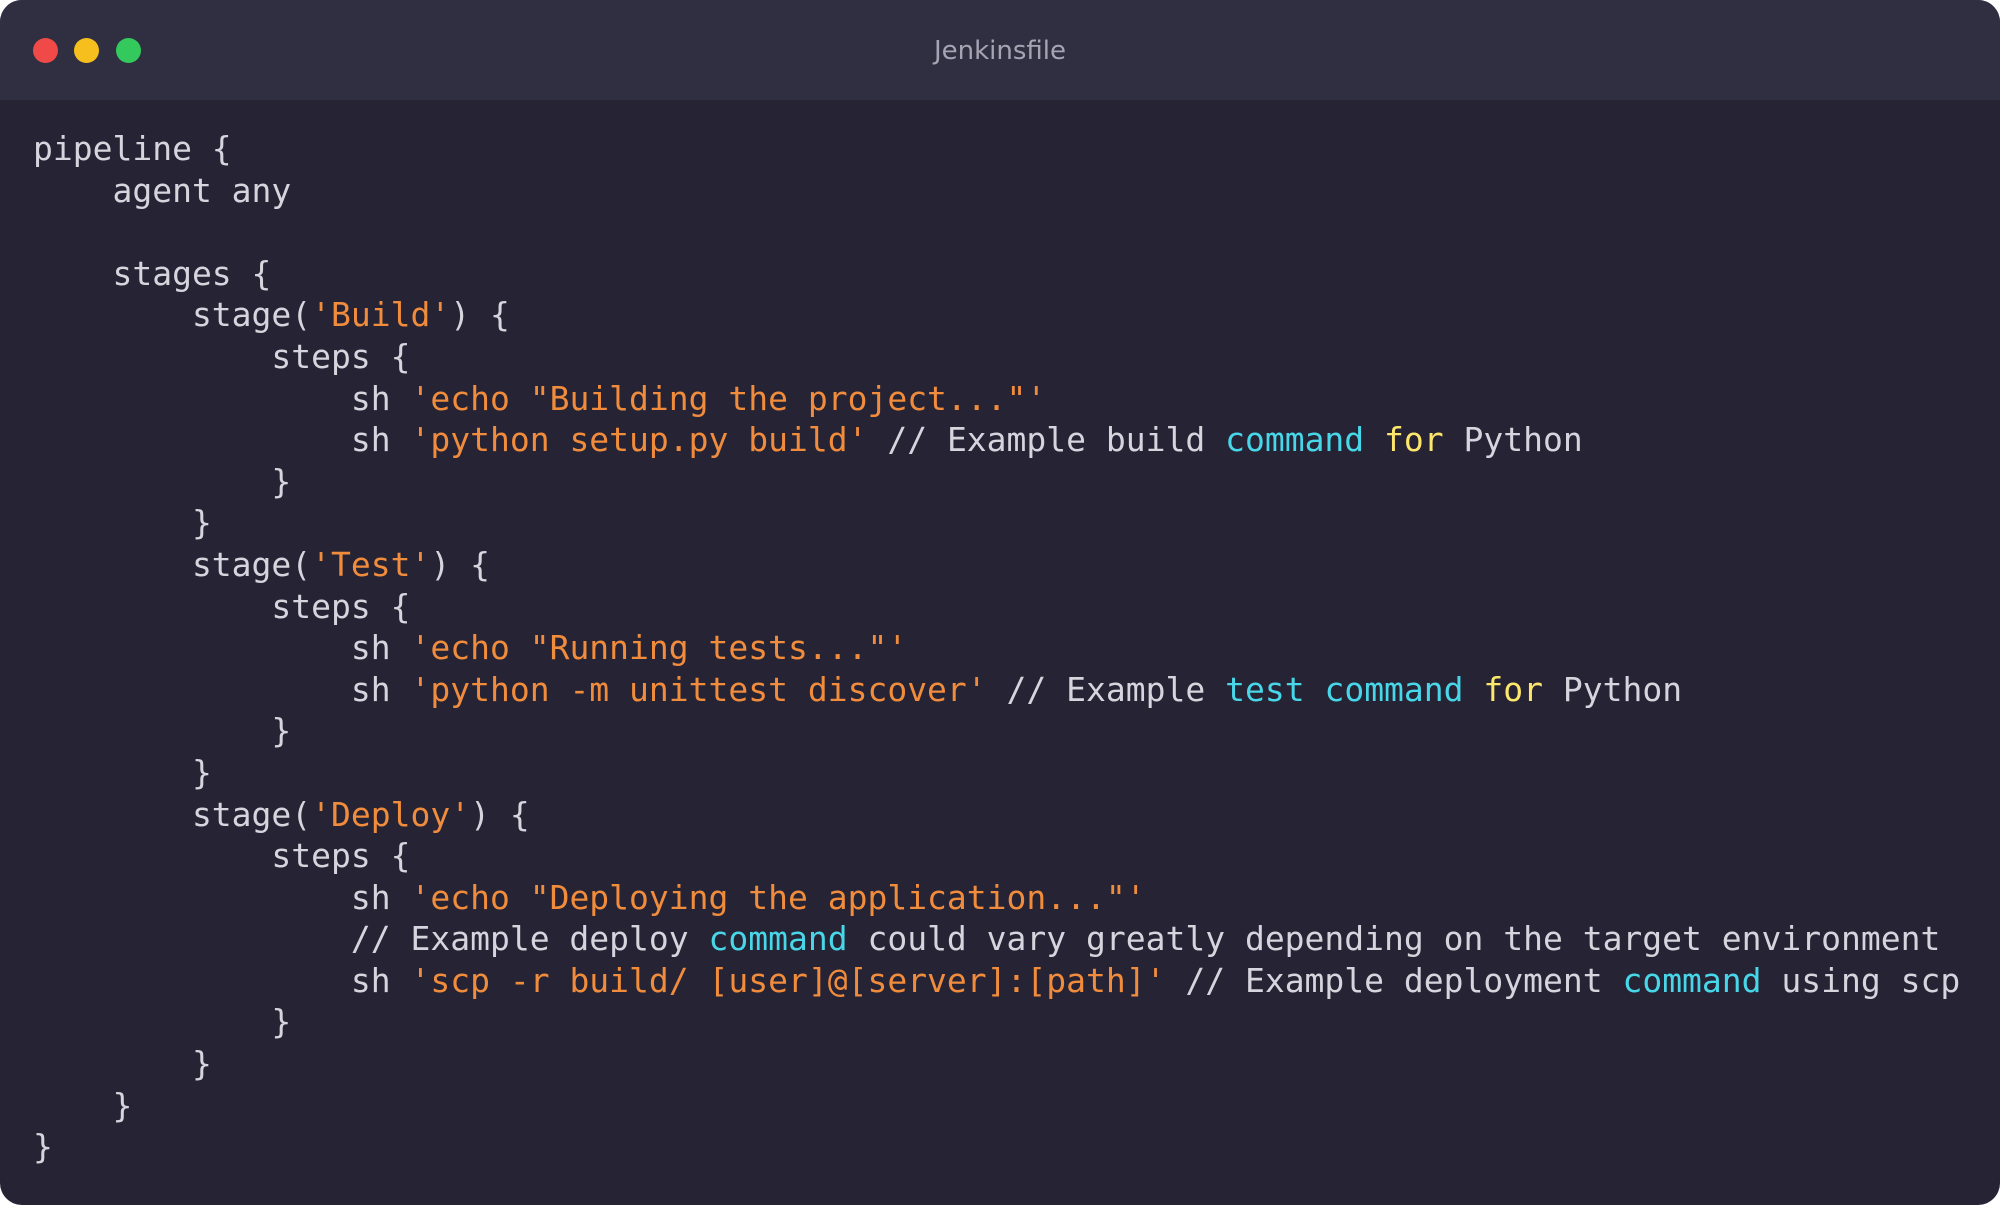  What do you see at coordinates (996, 815) in the screenshot?
I see `code-line: stage('Deploy') {` at bounding box center [996, 815].